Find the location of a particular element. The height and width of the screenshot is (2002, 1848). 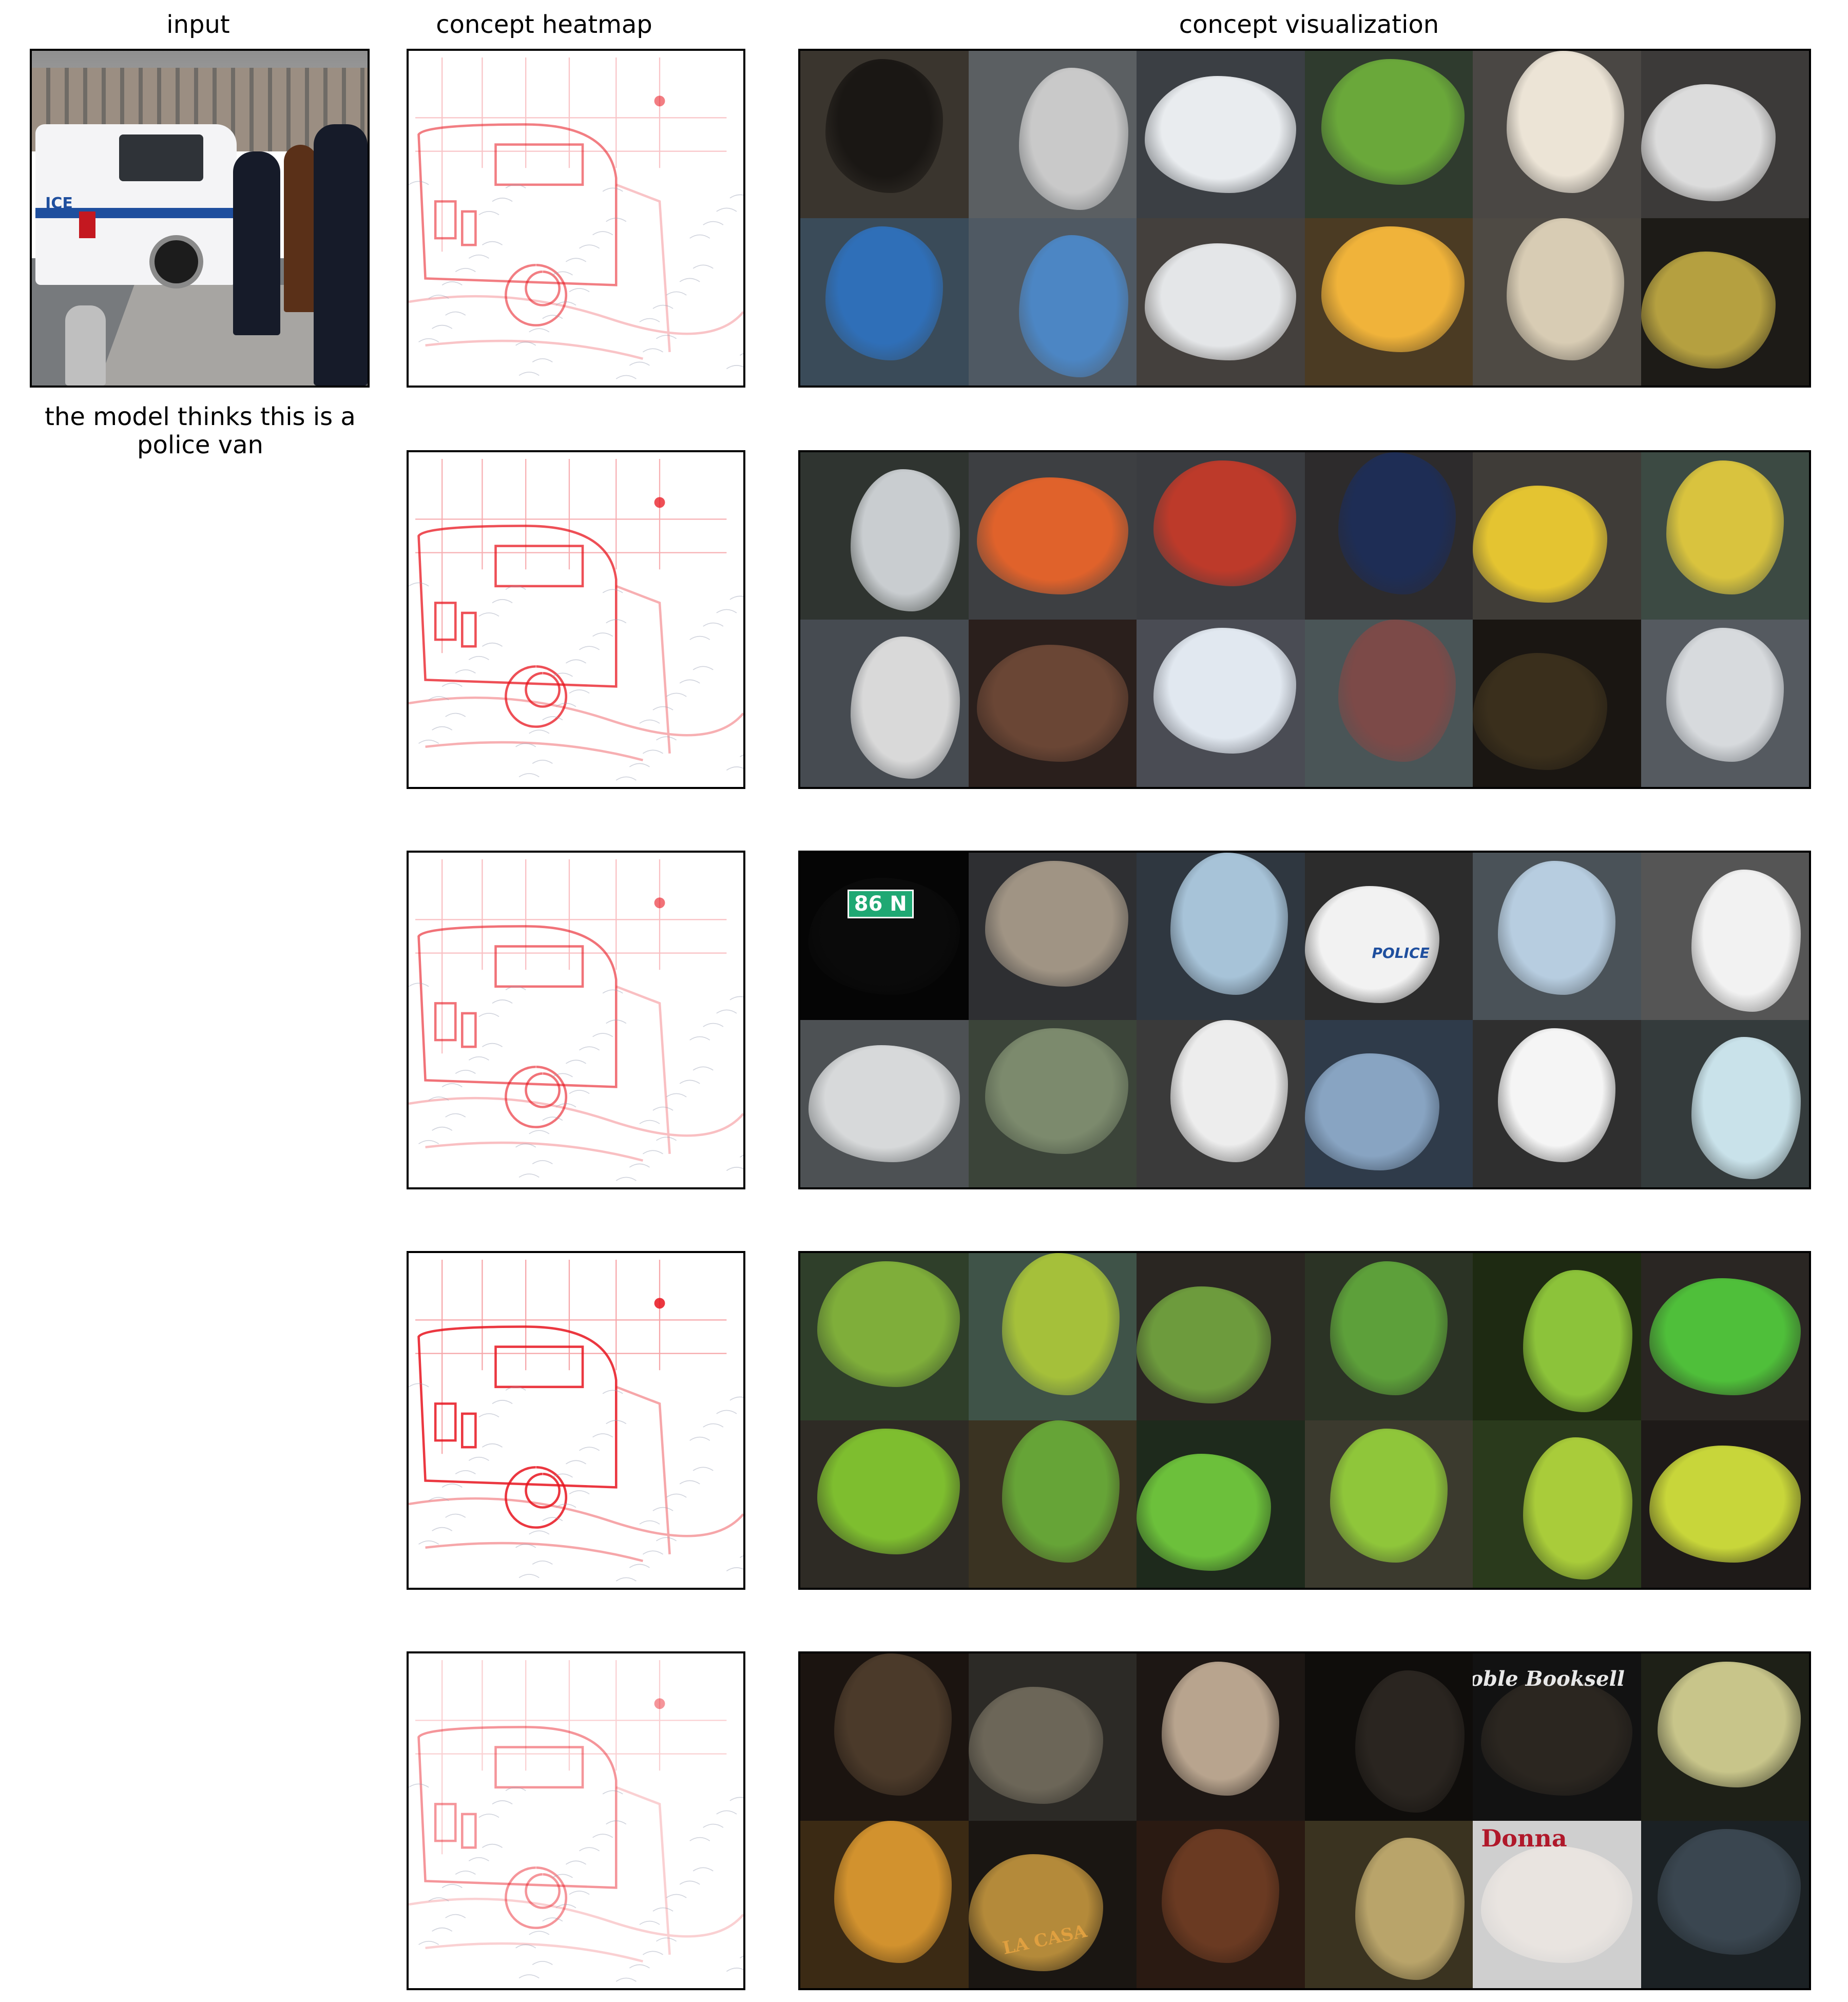

concept-tile-shop-window is located at coordinates (1388, 1904).